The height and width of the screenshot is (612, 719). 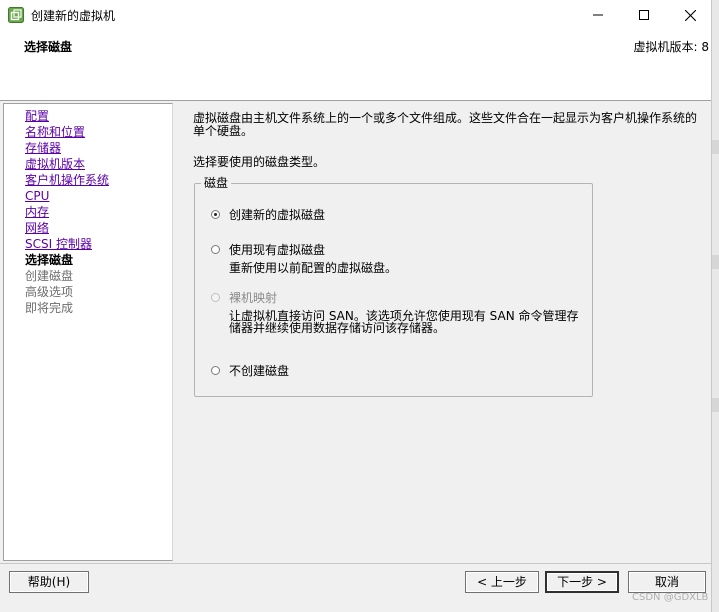 What do you see at coordinates (67, 244) in the screenshot?
I see `step-scsi-controller: SCSI 控制器` at bounding box center [67, 244].